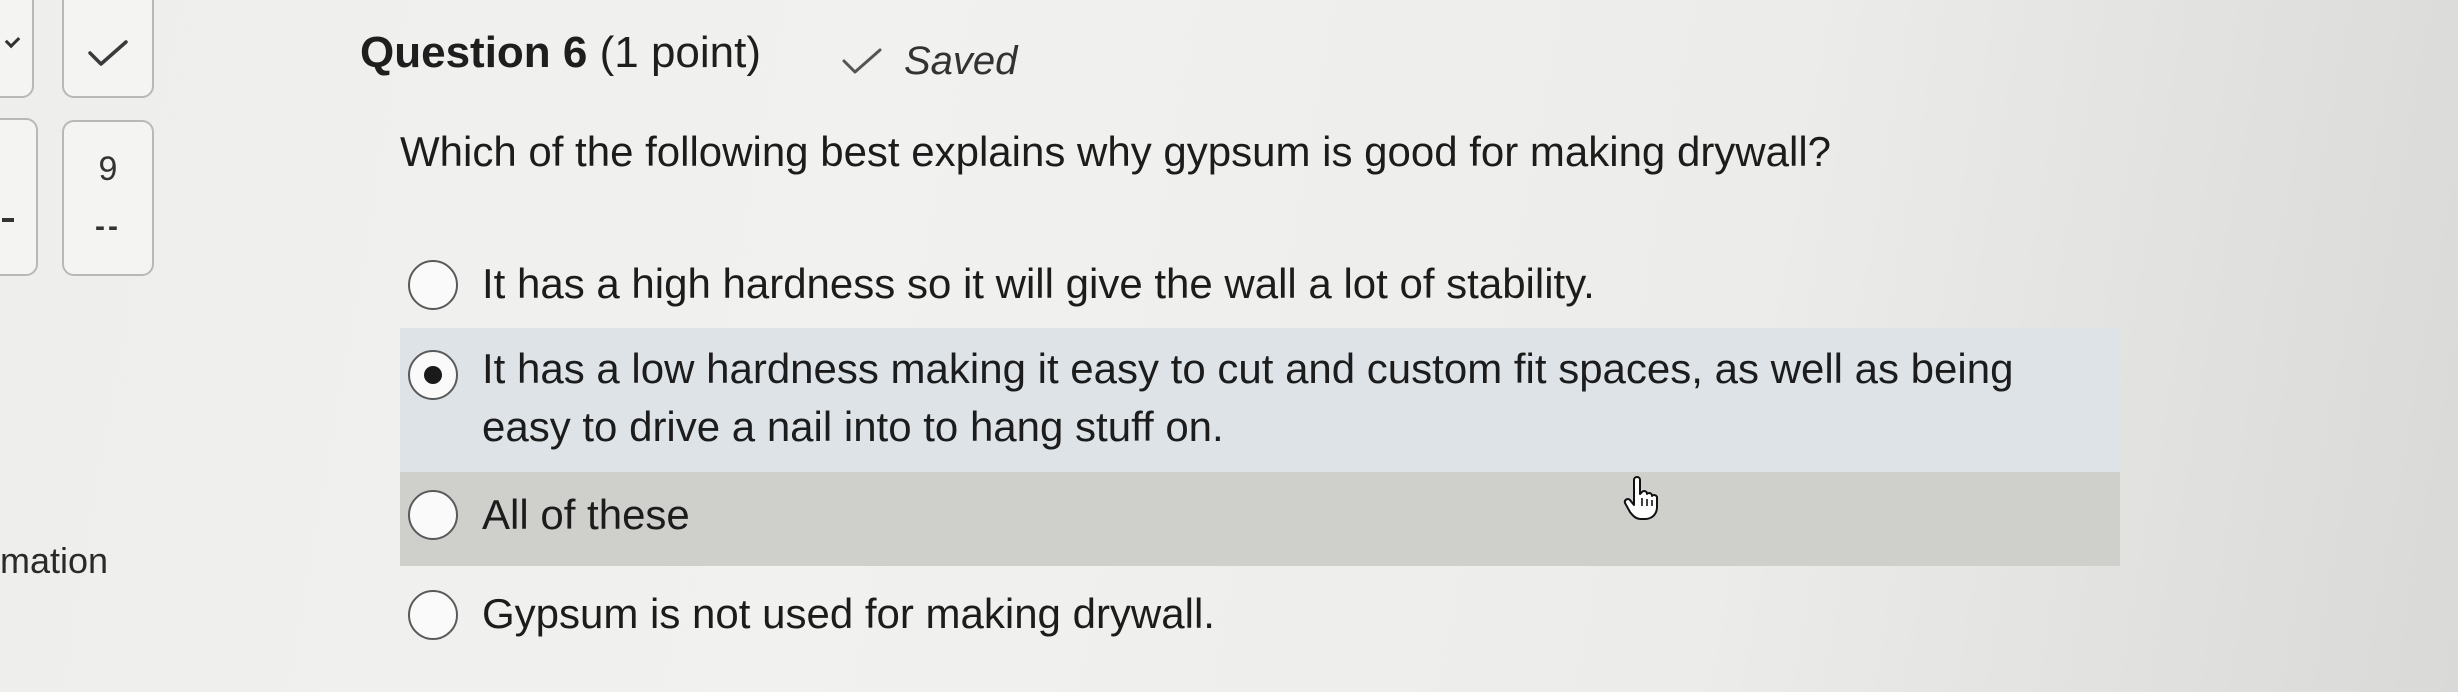 The width and height of the screenshot is (2458, 692). I want to click on radio-button-selected, so click(433, 375).